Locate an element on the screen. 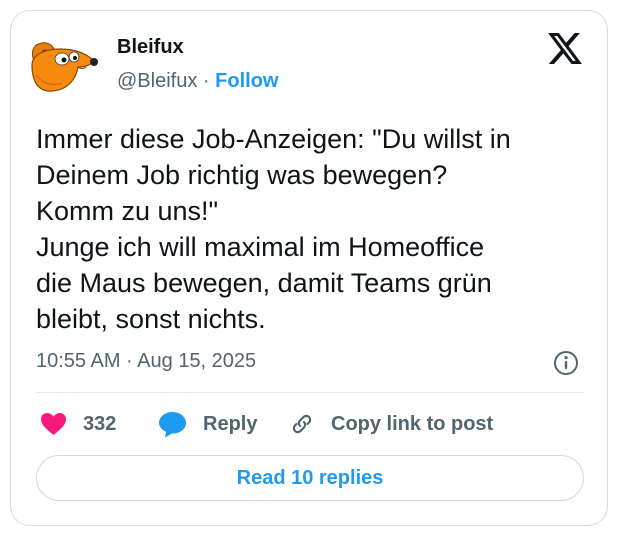  reply-label: Reply is located at coordinates (230, 423).